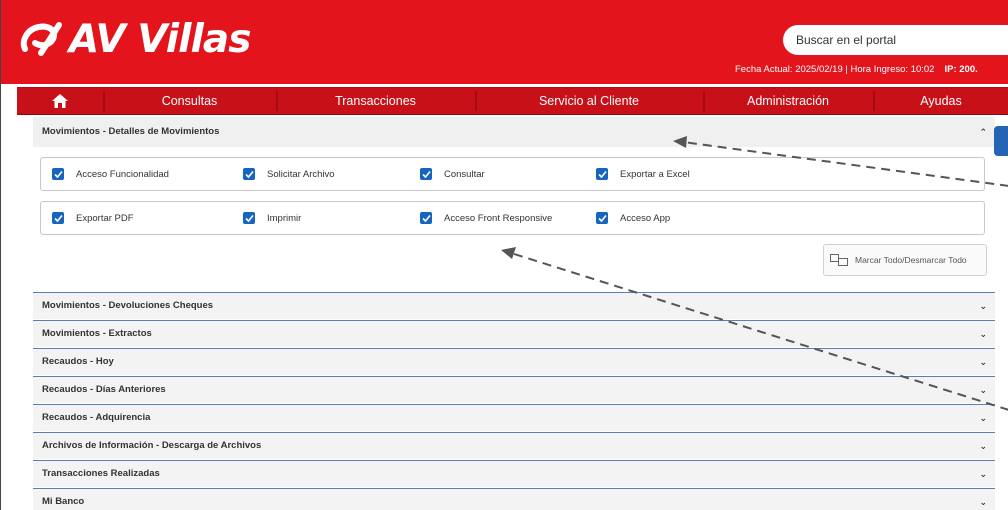  What do you see at coordinates (961, 69) in the screenshot?
I see `session-ip: IP: 200.` at bounding box center [961, 69].